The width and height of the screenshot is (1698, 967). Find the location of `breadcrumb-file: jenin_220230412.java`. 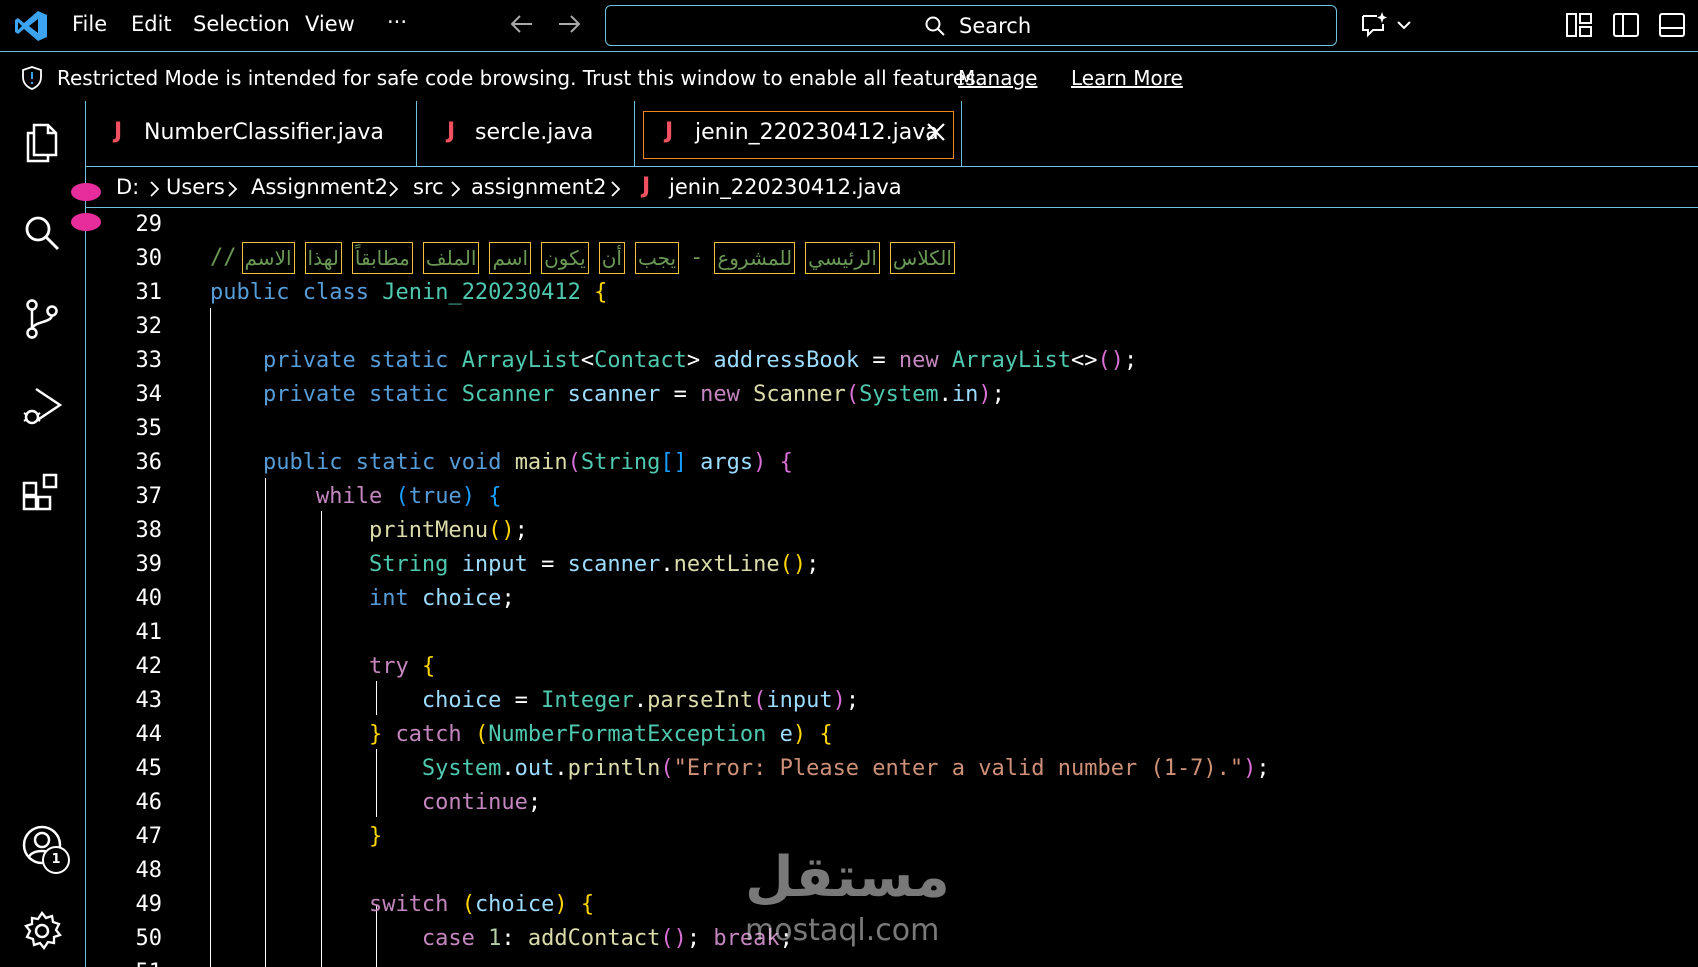

breadcrumb-file: jenin_220230412.java is located at coordinates (785, 187).